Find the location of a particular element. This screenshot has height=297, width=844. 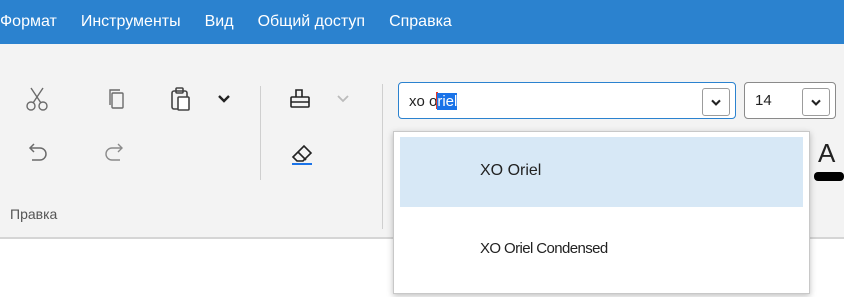

font-size-value: 14 is located at coordinates (763, 100).